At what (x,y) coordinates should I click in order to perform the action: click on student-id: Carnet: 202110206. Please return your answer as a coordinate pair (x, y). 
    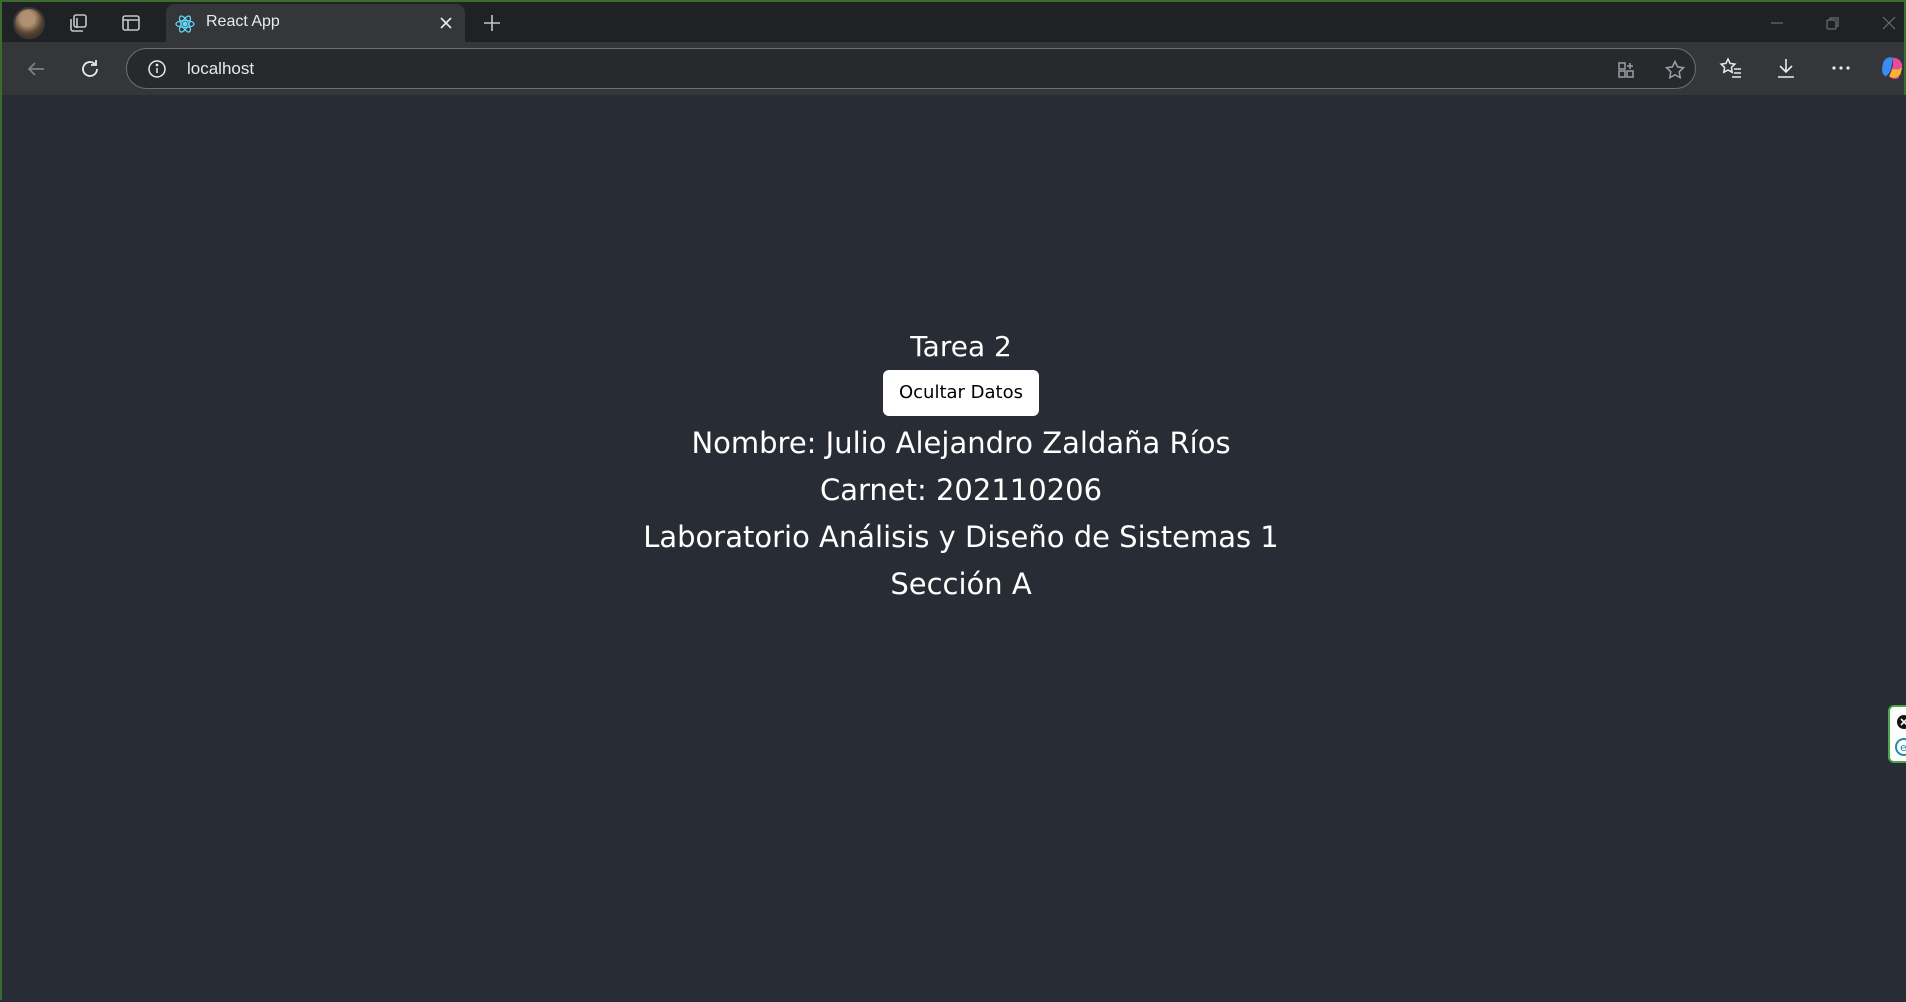
    Looking at the image, I should click on (961, 490).